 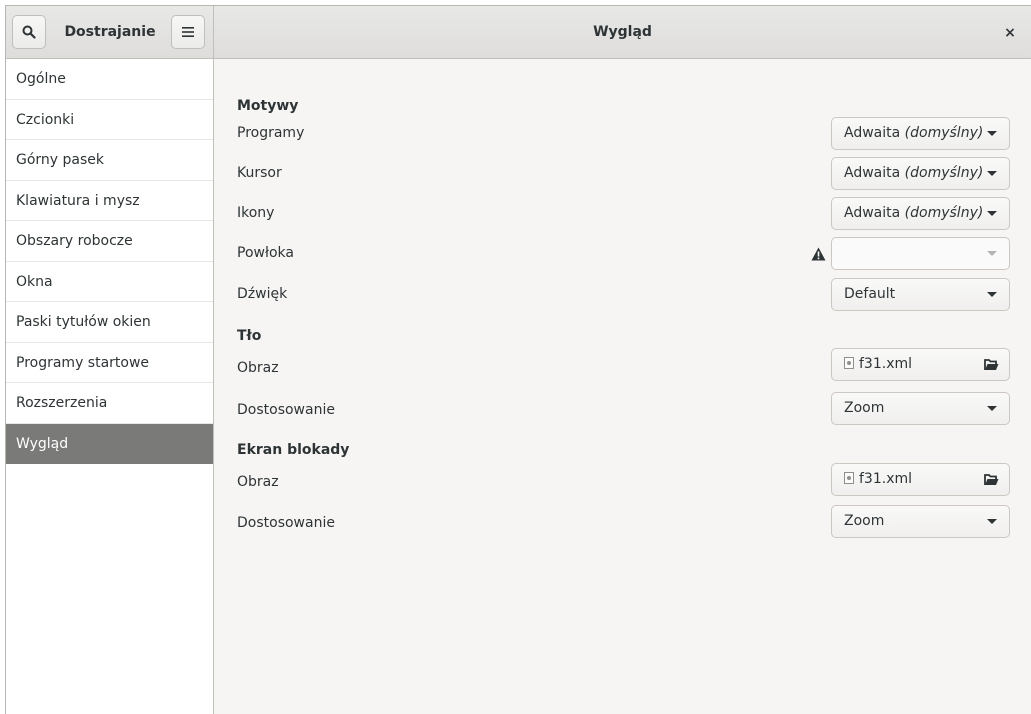 I want to click on close-button: ×, so click(x=1010, y=33).